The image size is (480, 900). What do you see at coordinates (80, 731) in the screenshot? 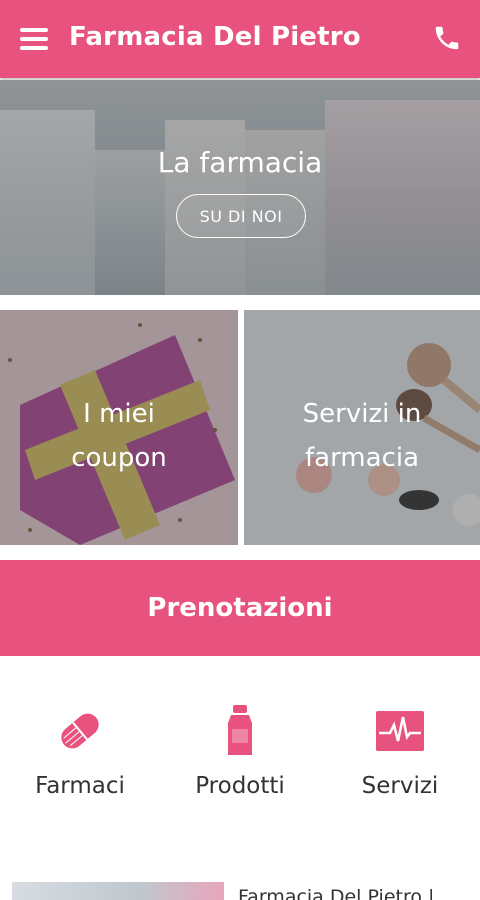
I see `pill-icon` at bounding box center [80, 731].